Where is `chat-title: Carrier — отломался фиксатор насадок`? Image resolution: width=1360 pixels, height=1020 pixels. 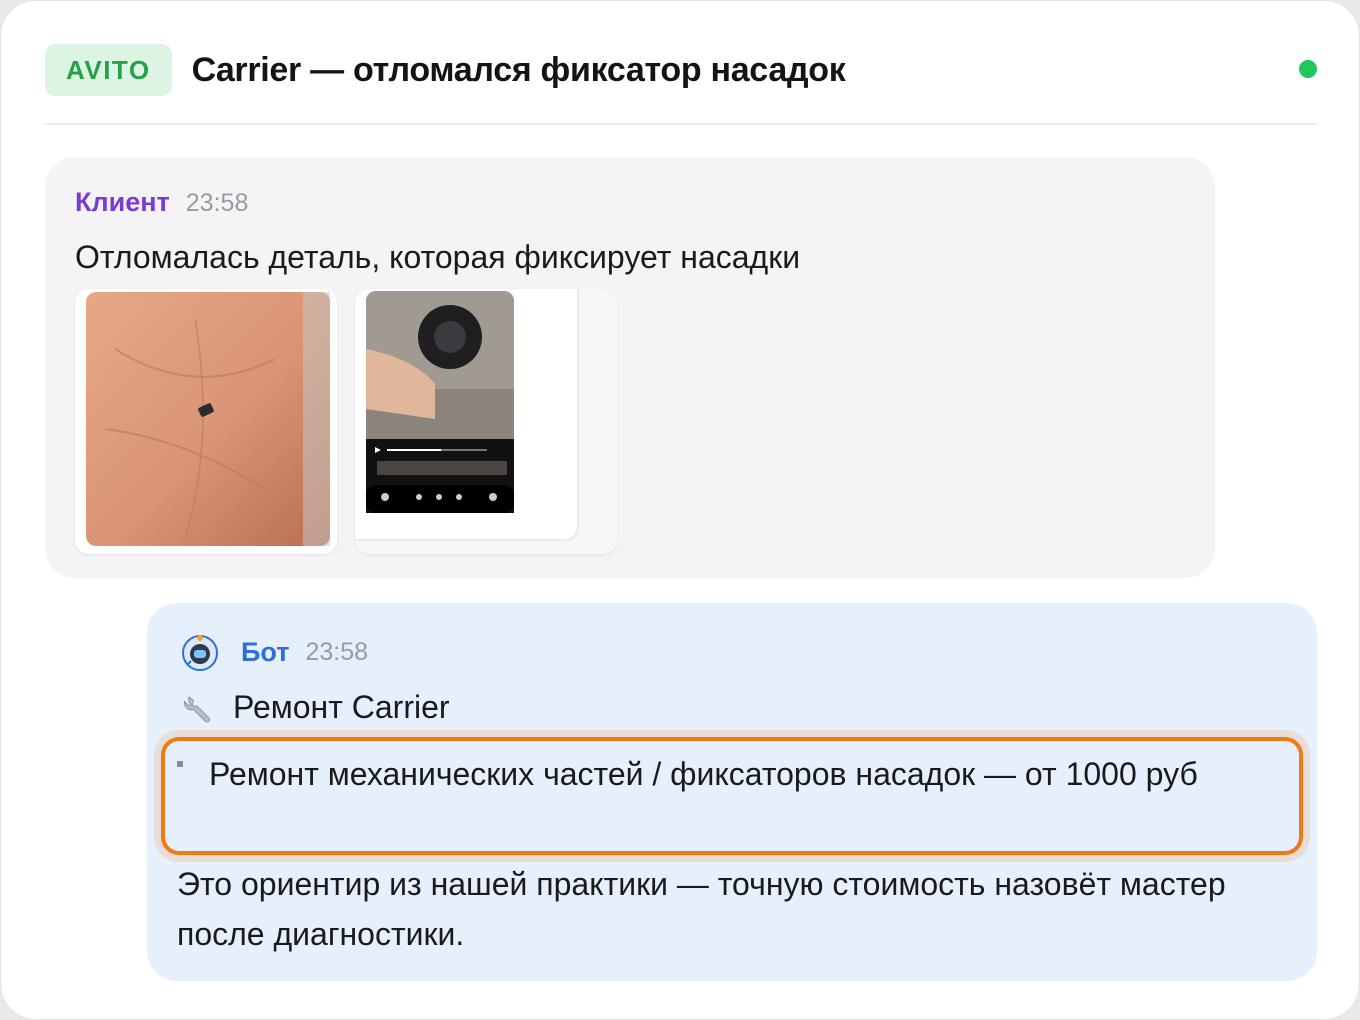
chat-title: Carrier — отломался фиксатор насадок is located at coordinates (518, 69).